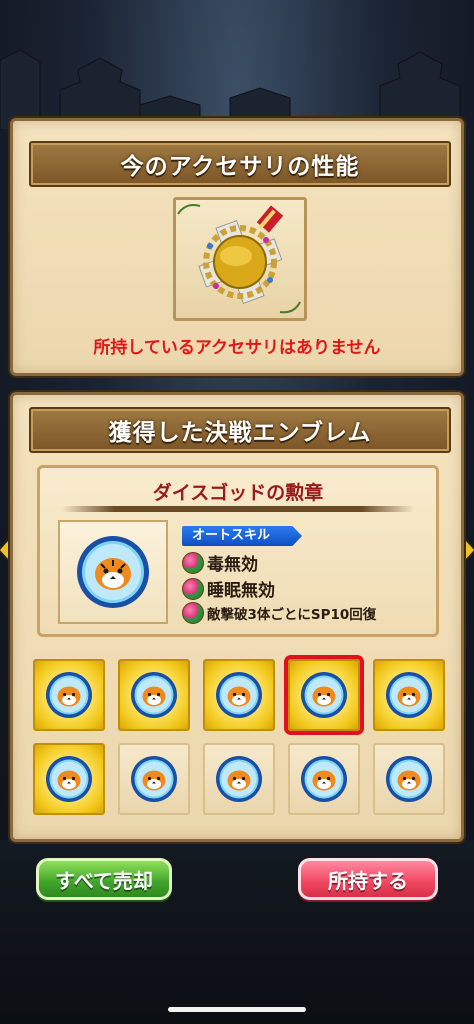  I want to click on accessory-panel-title: 今のアクセサリの性能, so click(240, 164).